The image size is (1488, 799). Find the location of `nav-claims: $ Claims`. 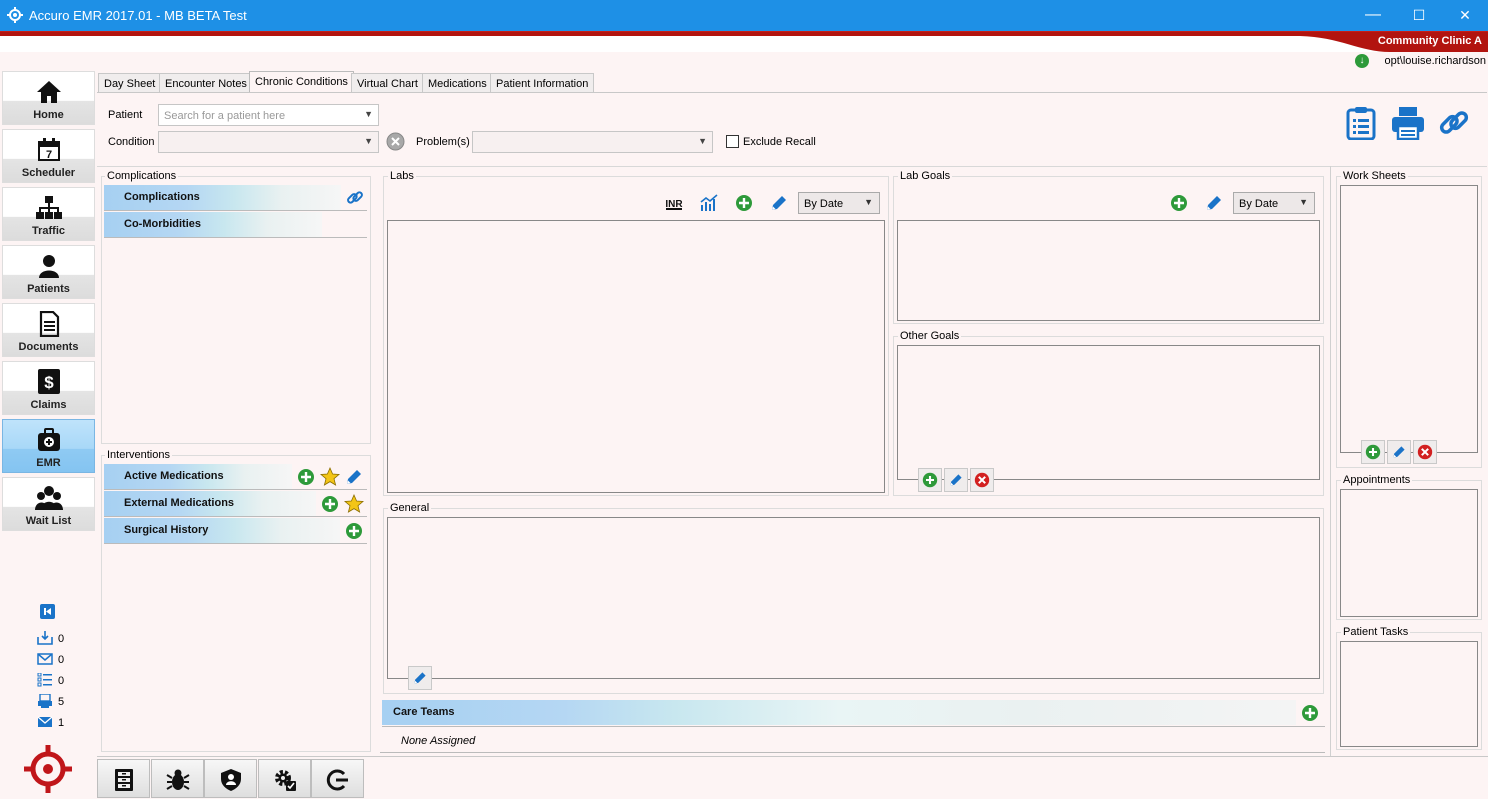

nav-claims: $ Claims is located at coordinates (48, 388).